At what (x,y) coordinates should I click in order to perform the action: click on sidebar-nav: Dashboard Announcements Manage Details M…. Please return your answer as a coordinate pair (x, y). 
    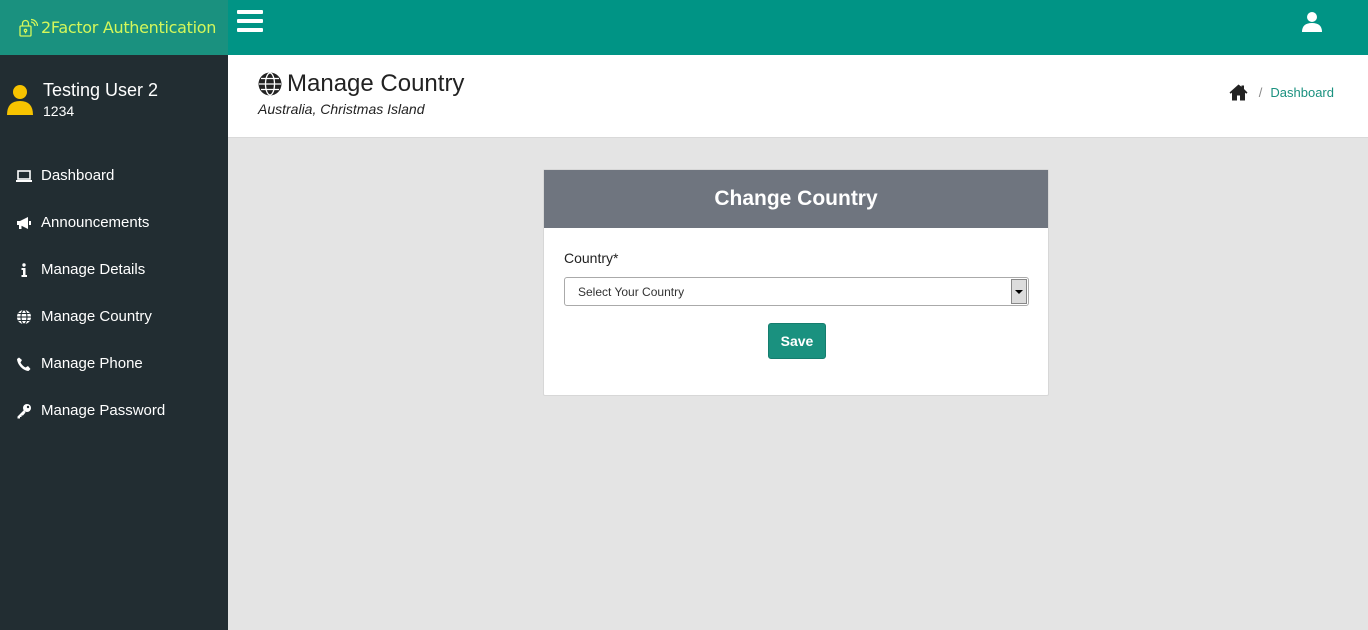
    Looking at the image, I should click on (114, 293).